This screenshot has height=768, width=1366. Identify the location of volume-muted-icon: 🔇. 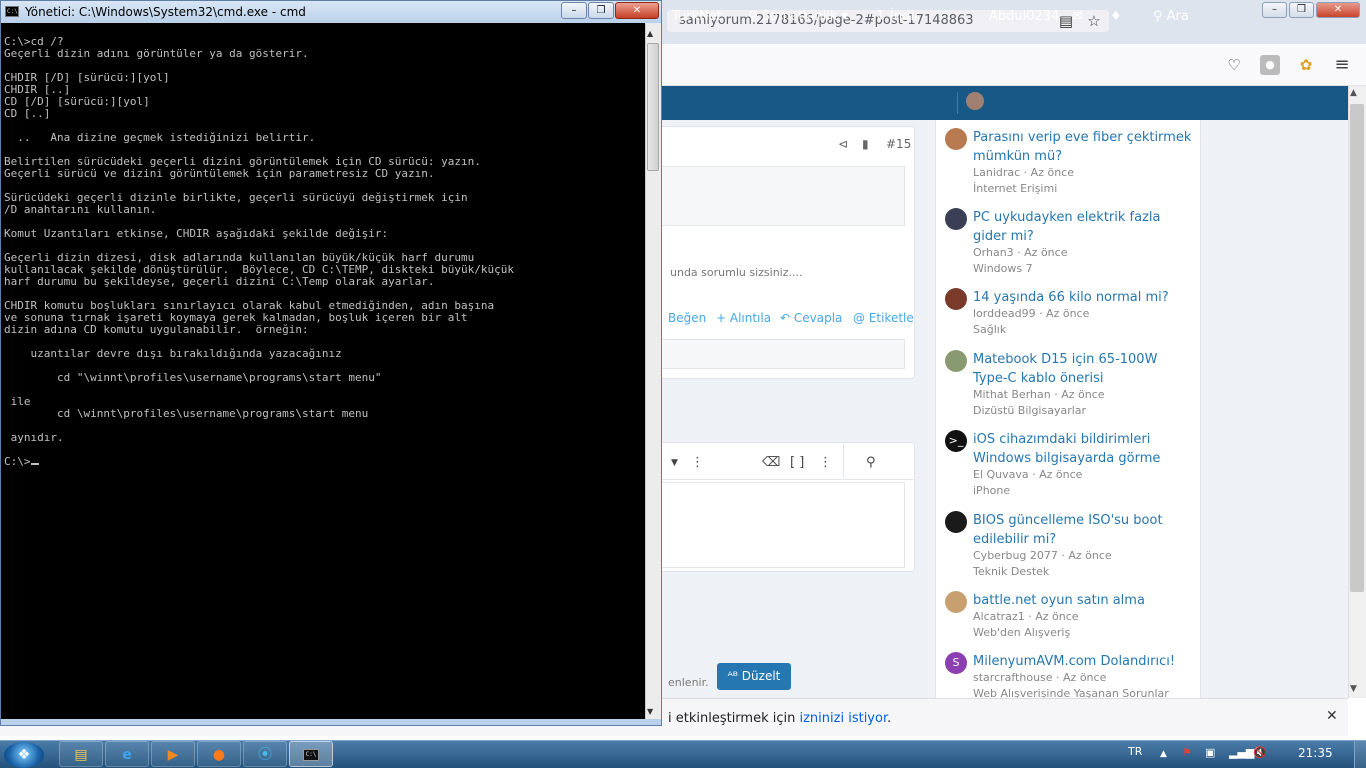
(1260, 752).